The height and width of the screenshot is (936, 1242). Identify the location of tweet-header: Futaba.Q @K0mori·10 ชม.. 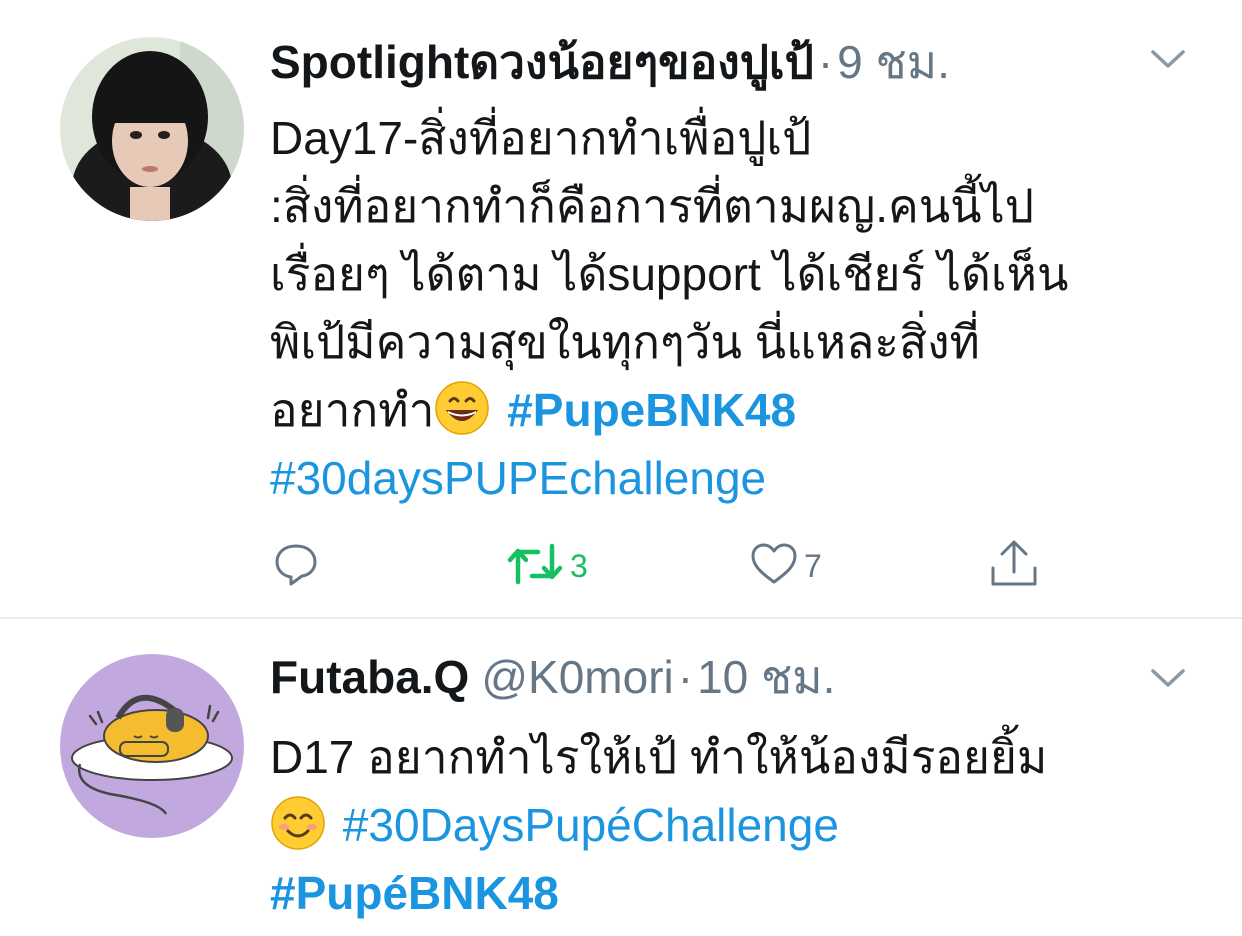
(726, 677).